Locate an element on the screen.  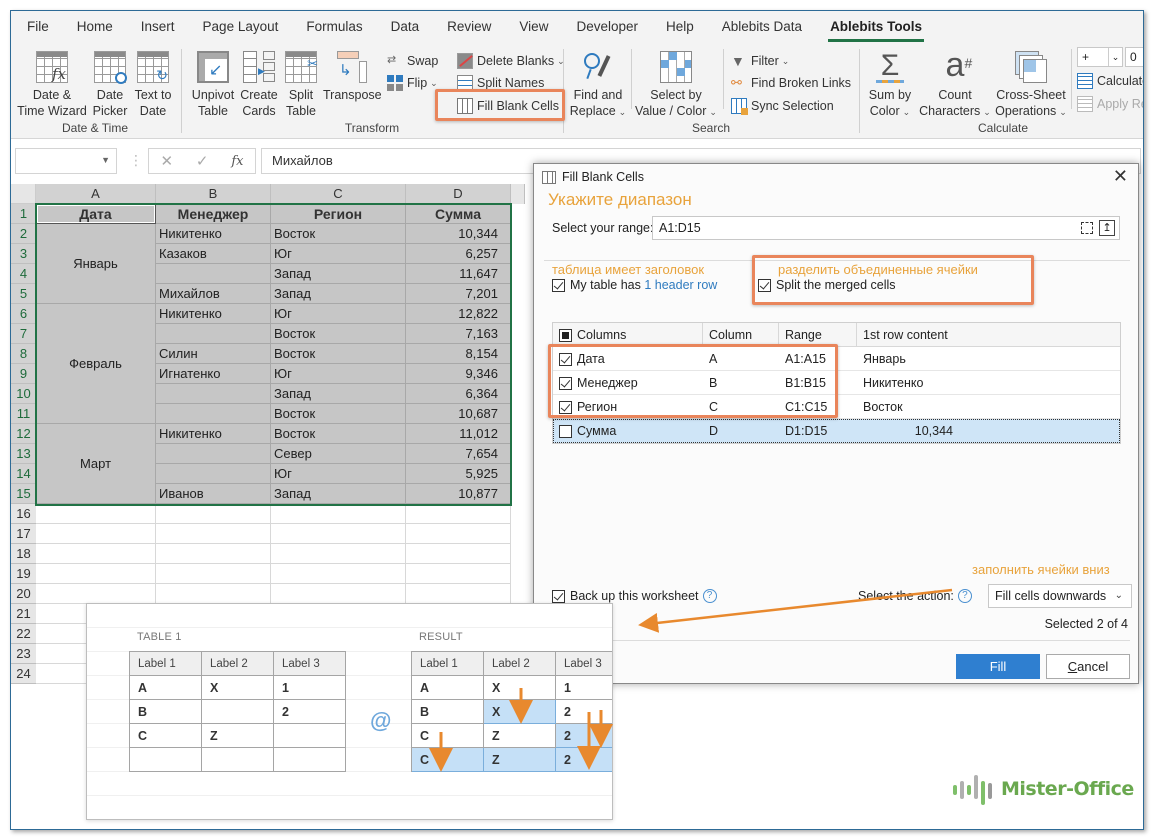
sum-cell: 12,822 is located at coordinates (458, 314).